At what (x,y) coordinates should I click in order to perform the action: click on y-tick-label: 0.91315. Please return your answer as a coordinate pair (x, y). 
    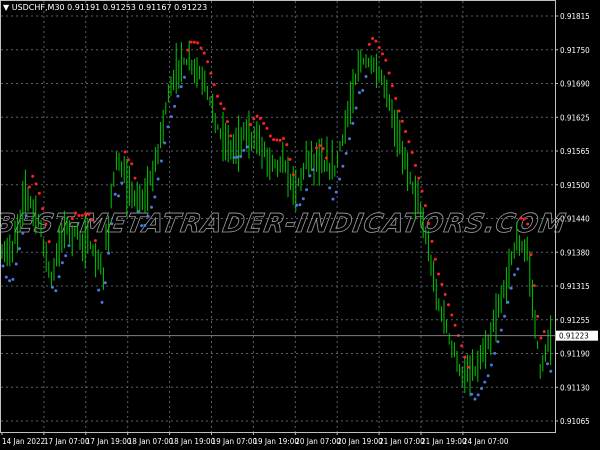
    Looking at the image, I should click on (575, 286).